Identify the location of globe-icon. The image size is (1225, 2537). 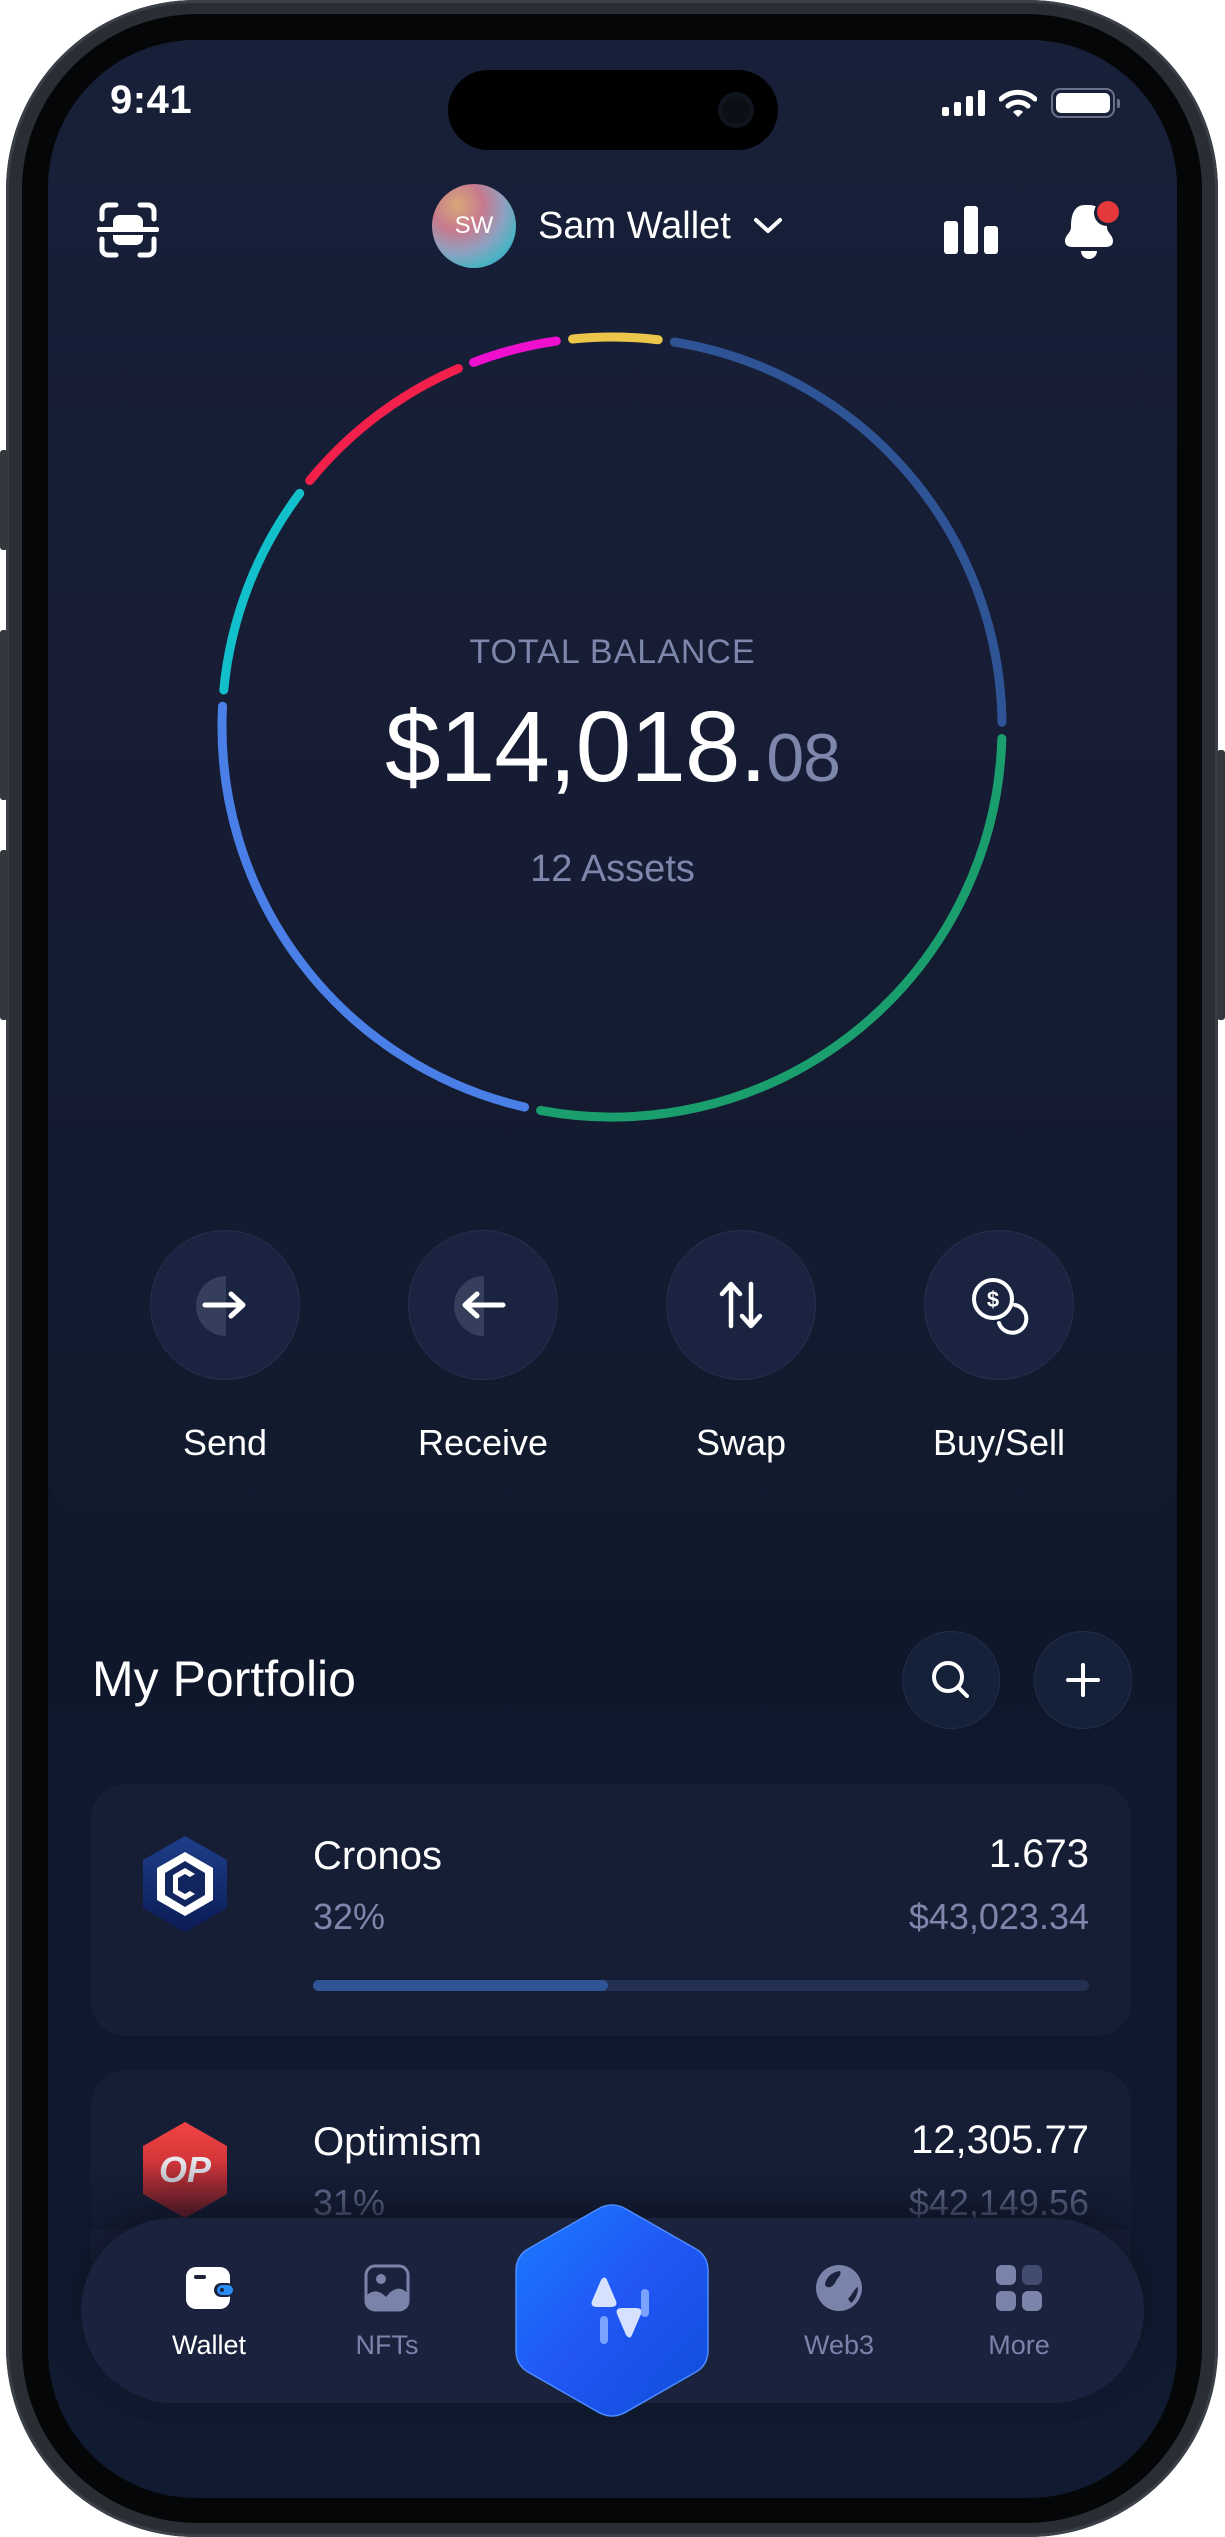
(839, 2288).